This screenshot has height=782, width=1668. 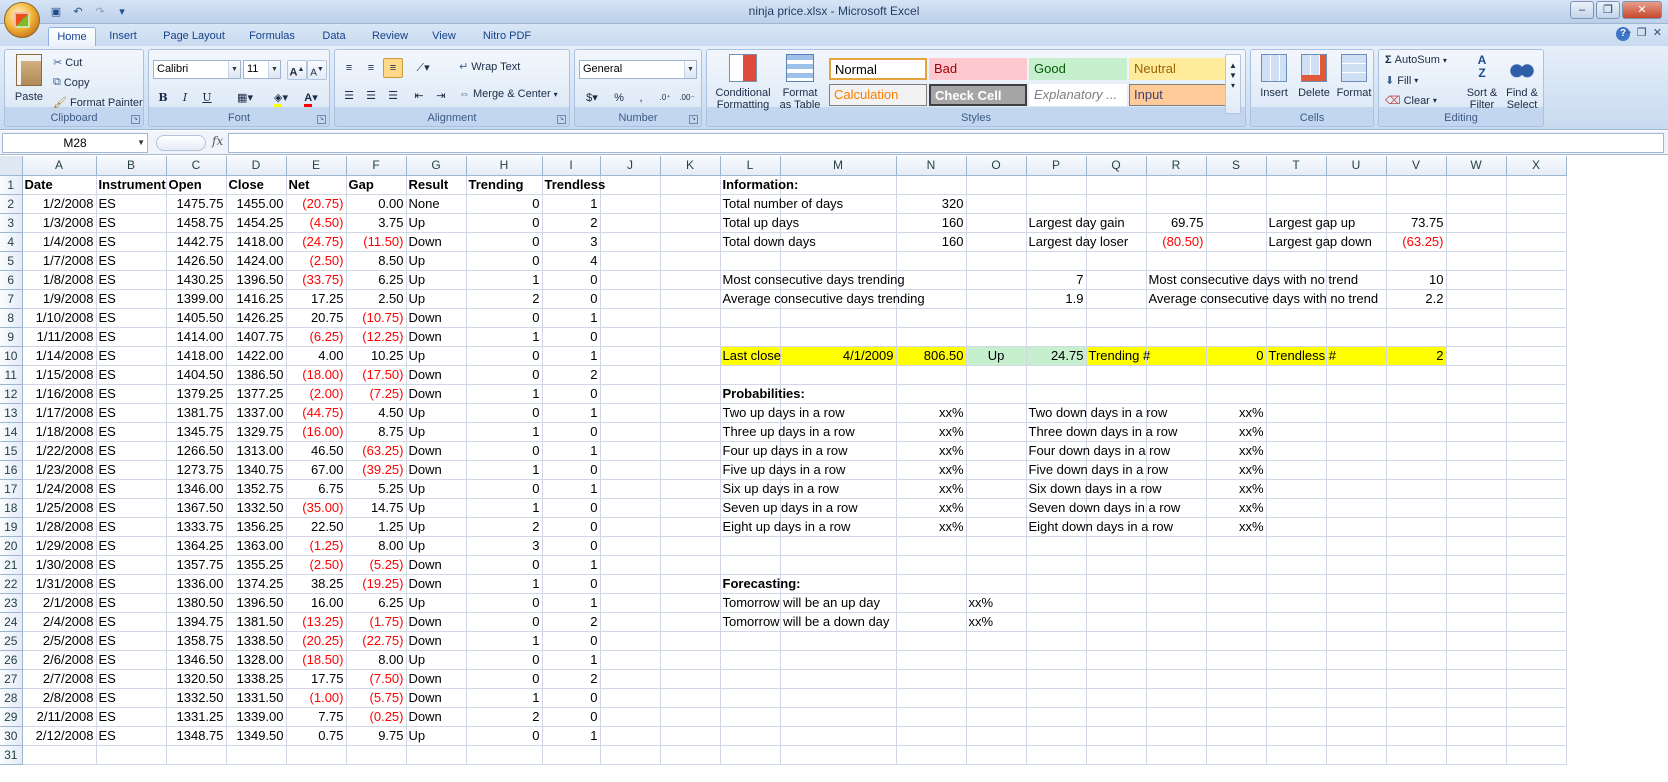 What do you see at coordinates (1657, 32) in the screenshot?
I see `workbook-close-icon: ✕` at bounding box center [1657, 32].